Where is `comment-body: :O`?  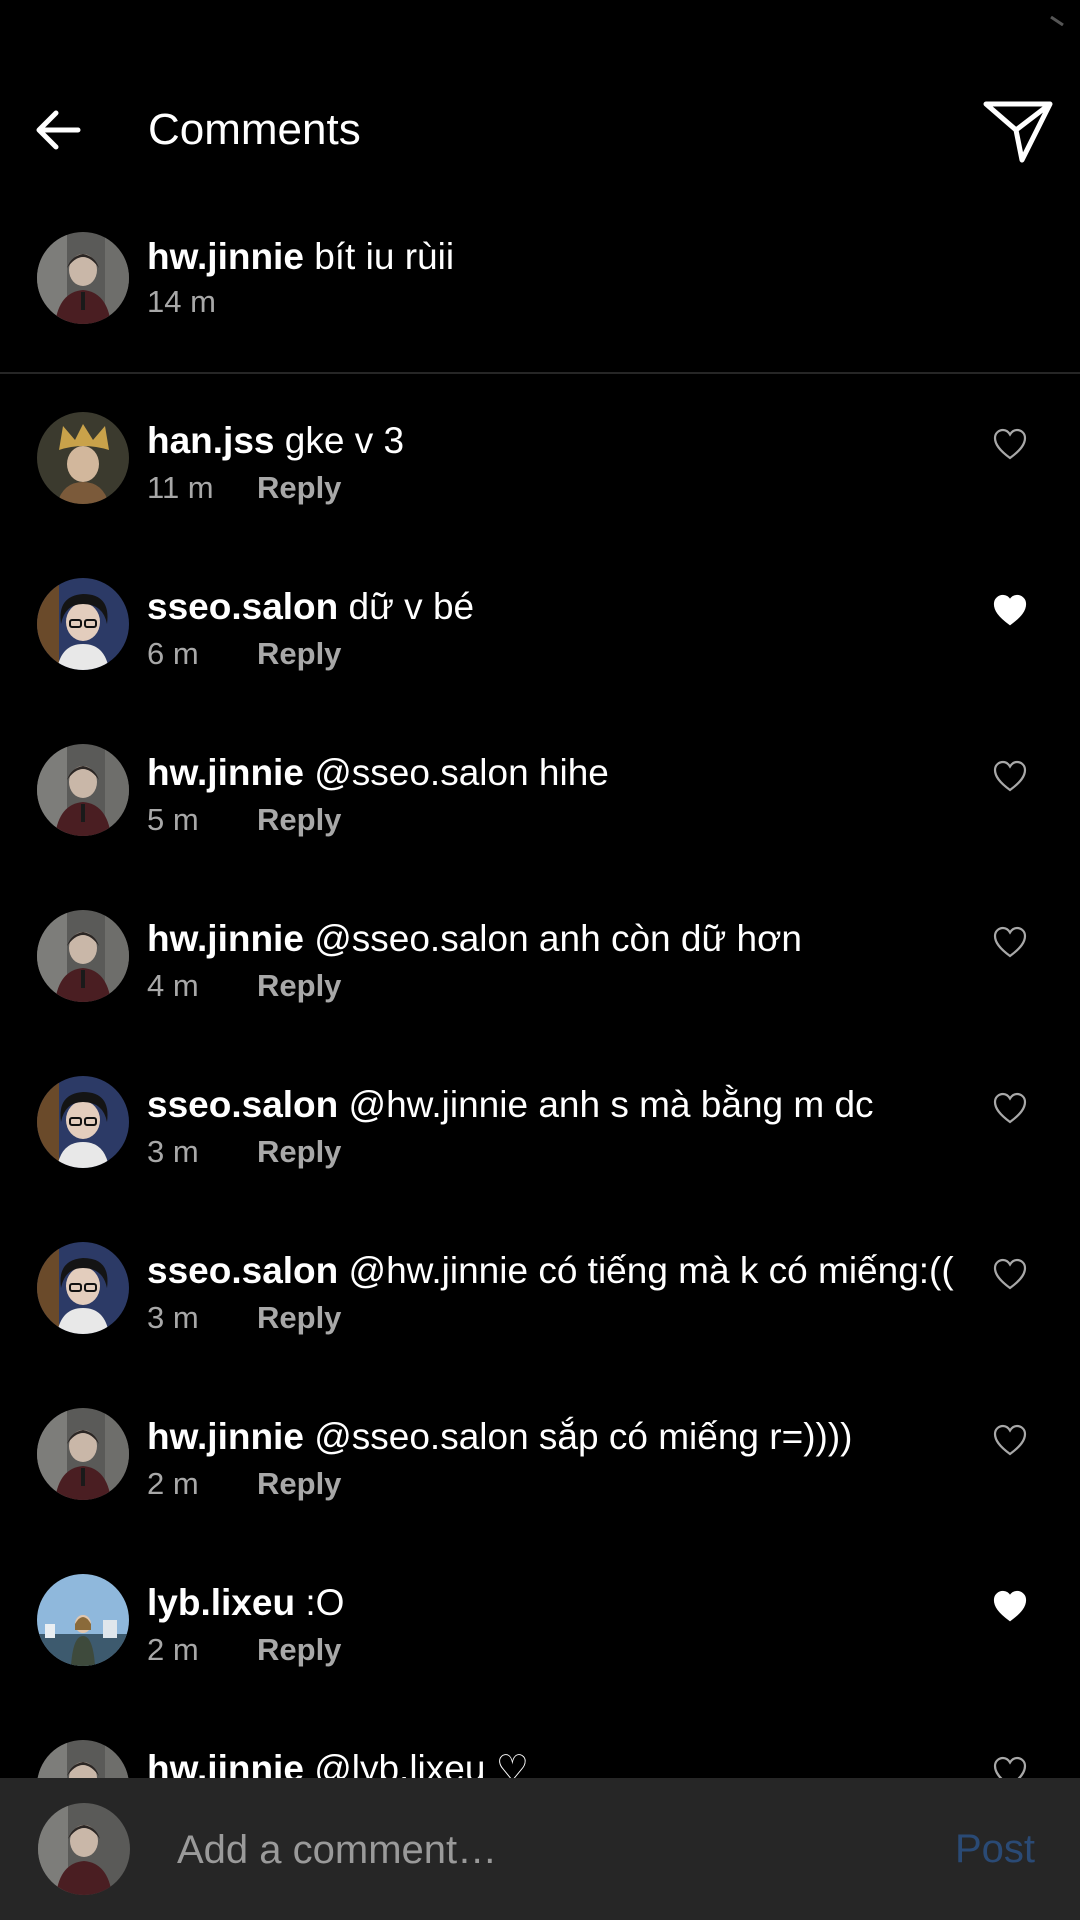 comment-body: :O is located at coordinates (325, 1602).